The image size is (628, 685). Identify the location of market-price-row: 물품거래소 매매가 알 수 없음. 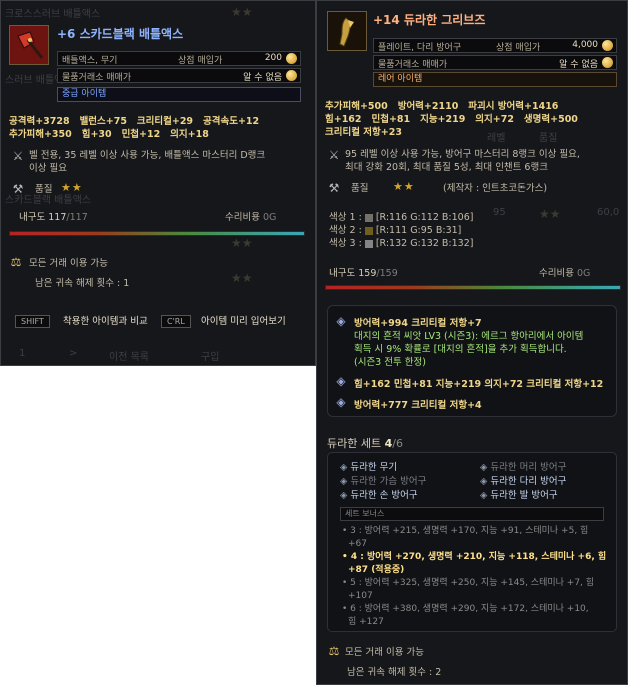
(179, 75).